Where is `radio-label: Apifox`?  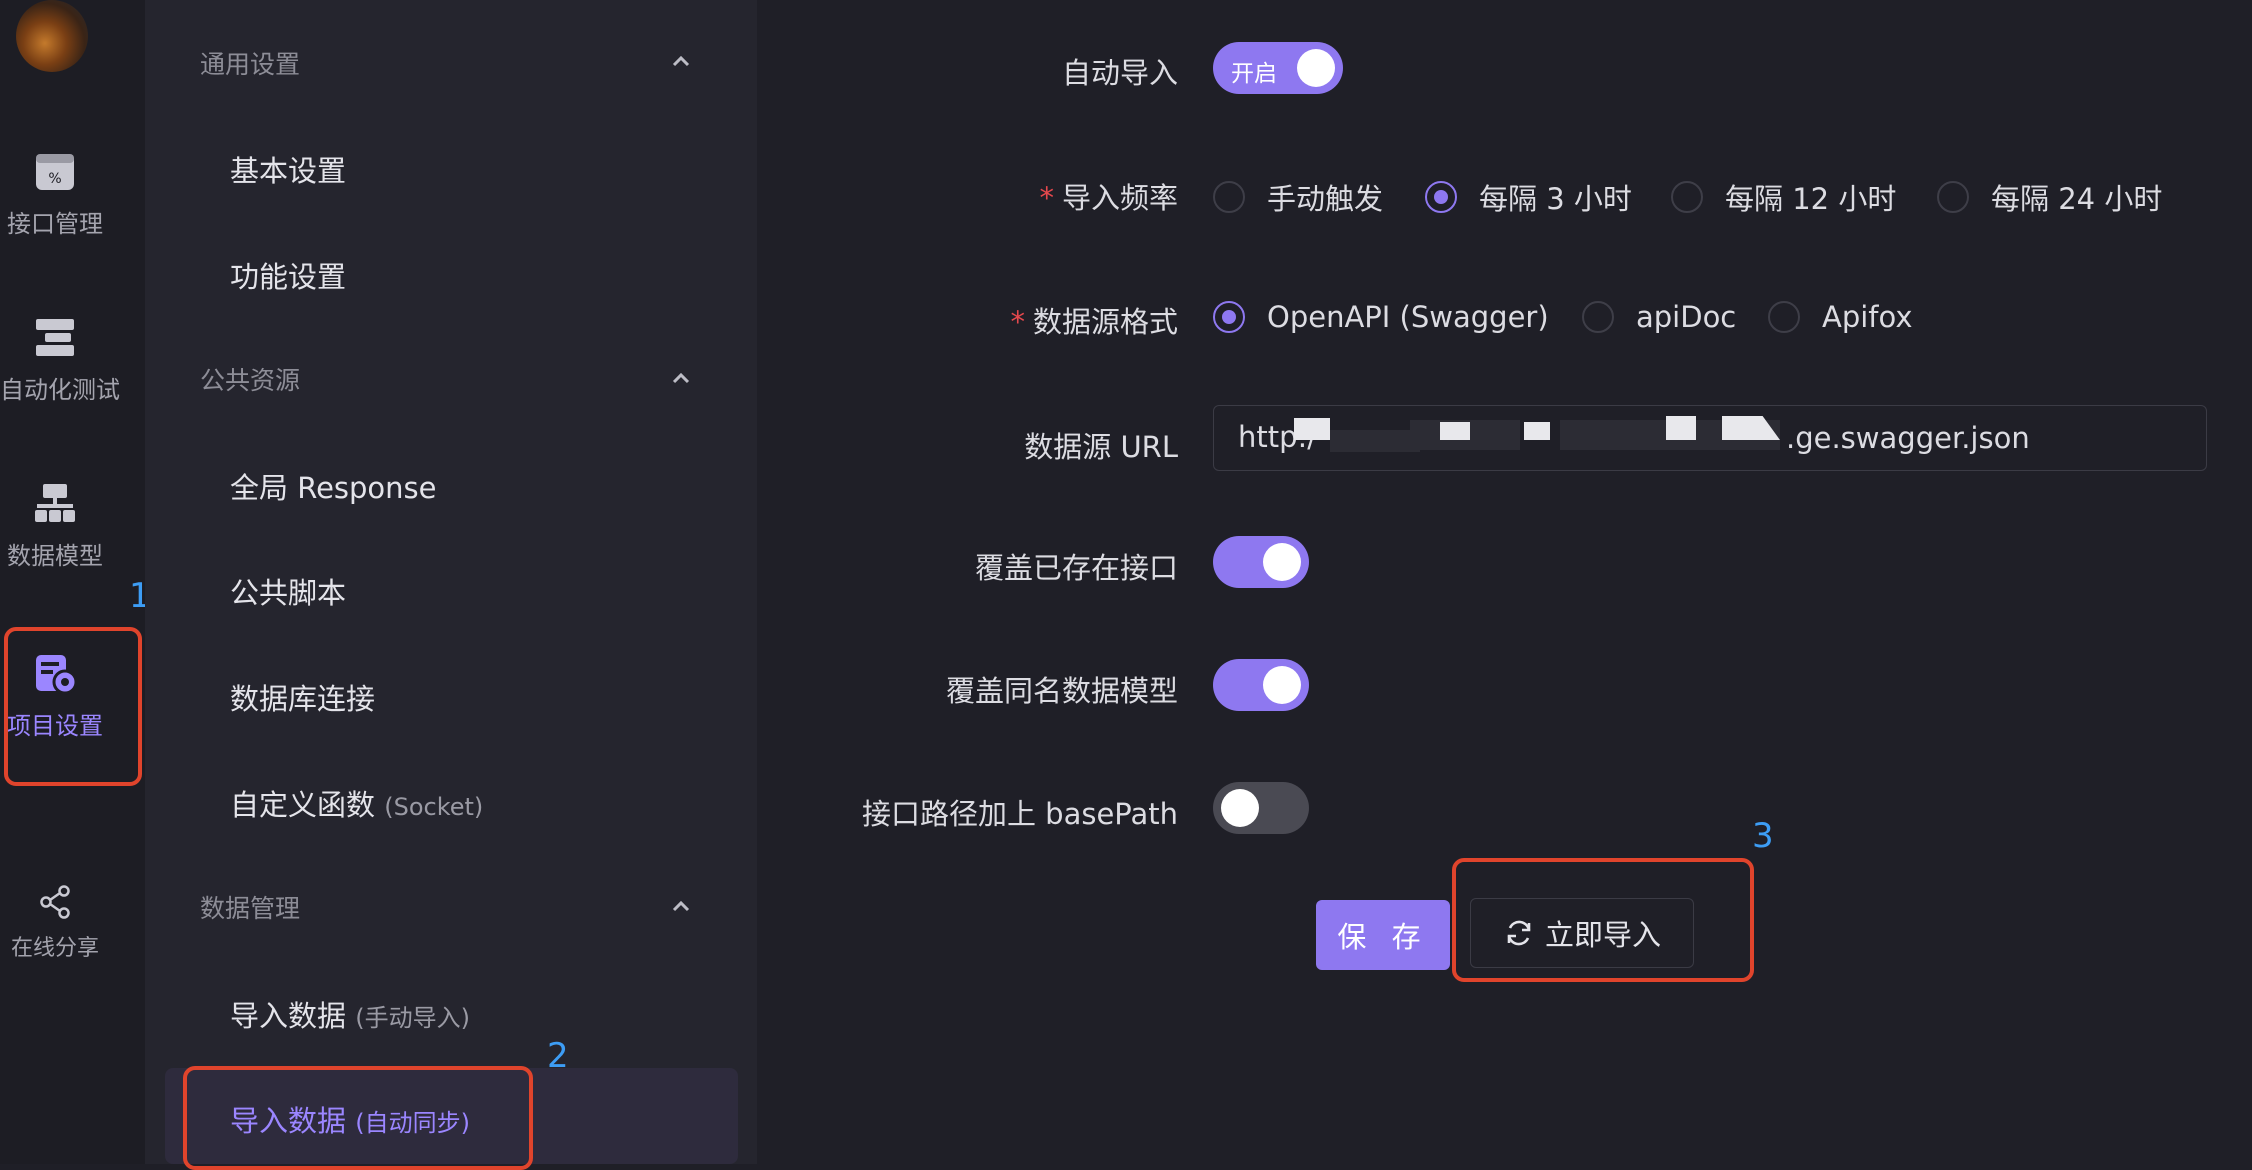 radio-label: Apifox is located at coordinates (1867, 317).